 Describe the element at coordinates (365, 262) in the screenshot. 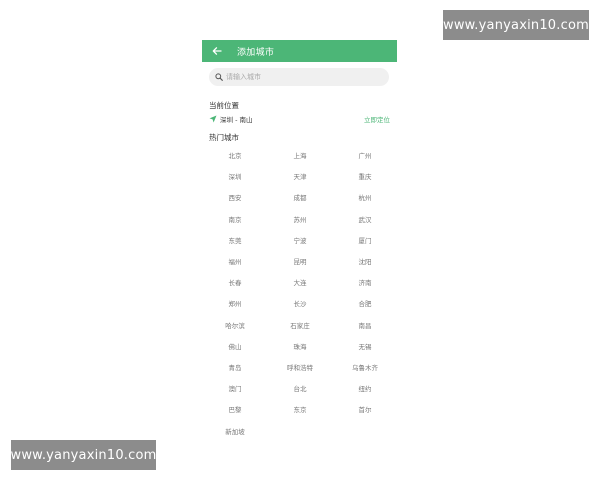

I see `city-item: 沈阳` at that location.